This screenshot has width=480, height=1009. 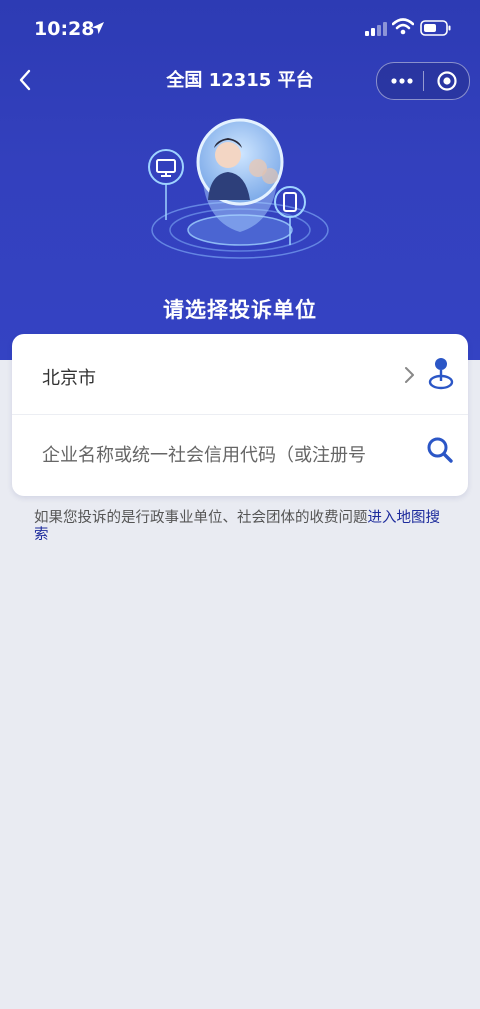 I want to click on status-time: 10:28, so click(x=64, y=29).